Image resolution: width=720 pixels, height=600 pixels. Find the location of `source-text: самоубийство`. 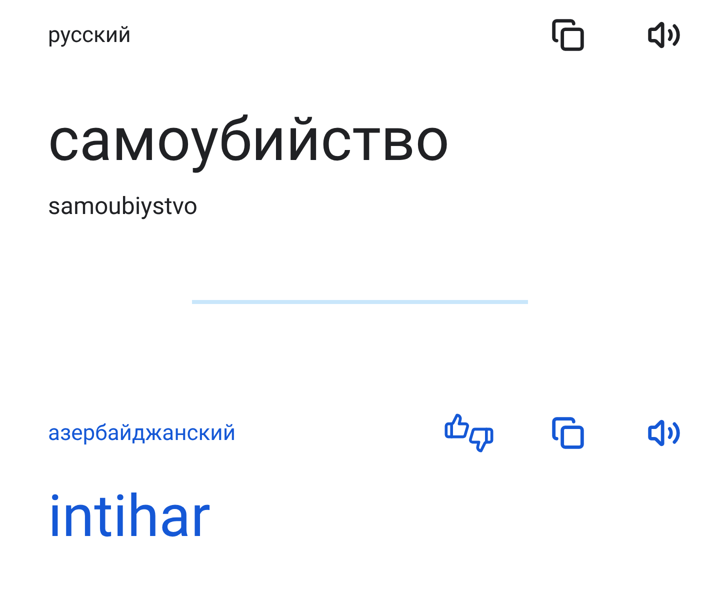

source-text: самоубийство is located at coordinates (249, 140).